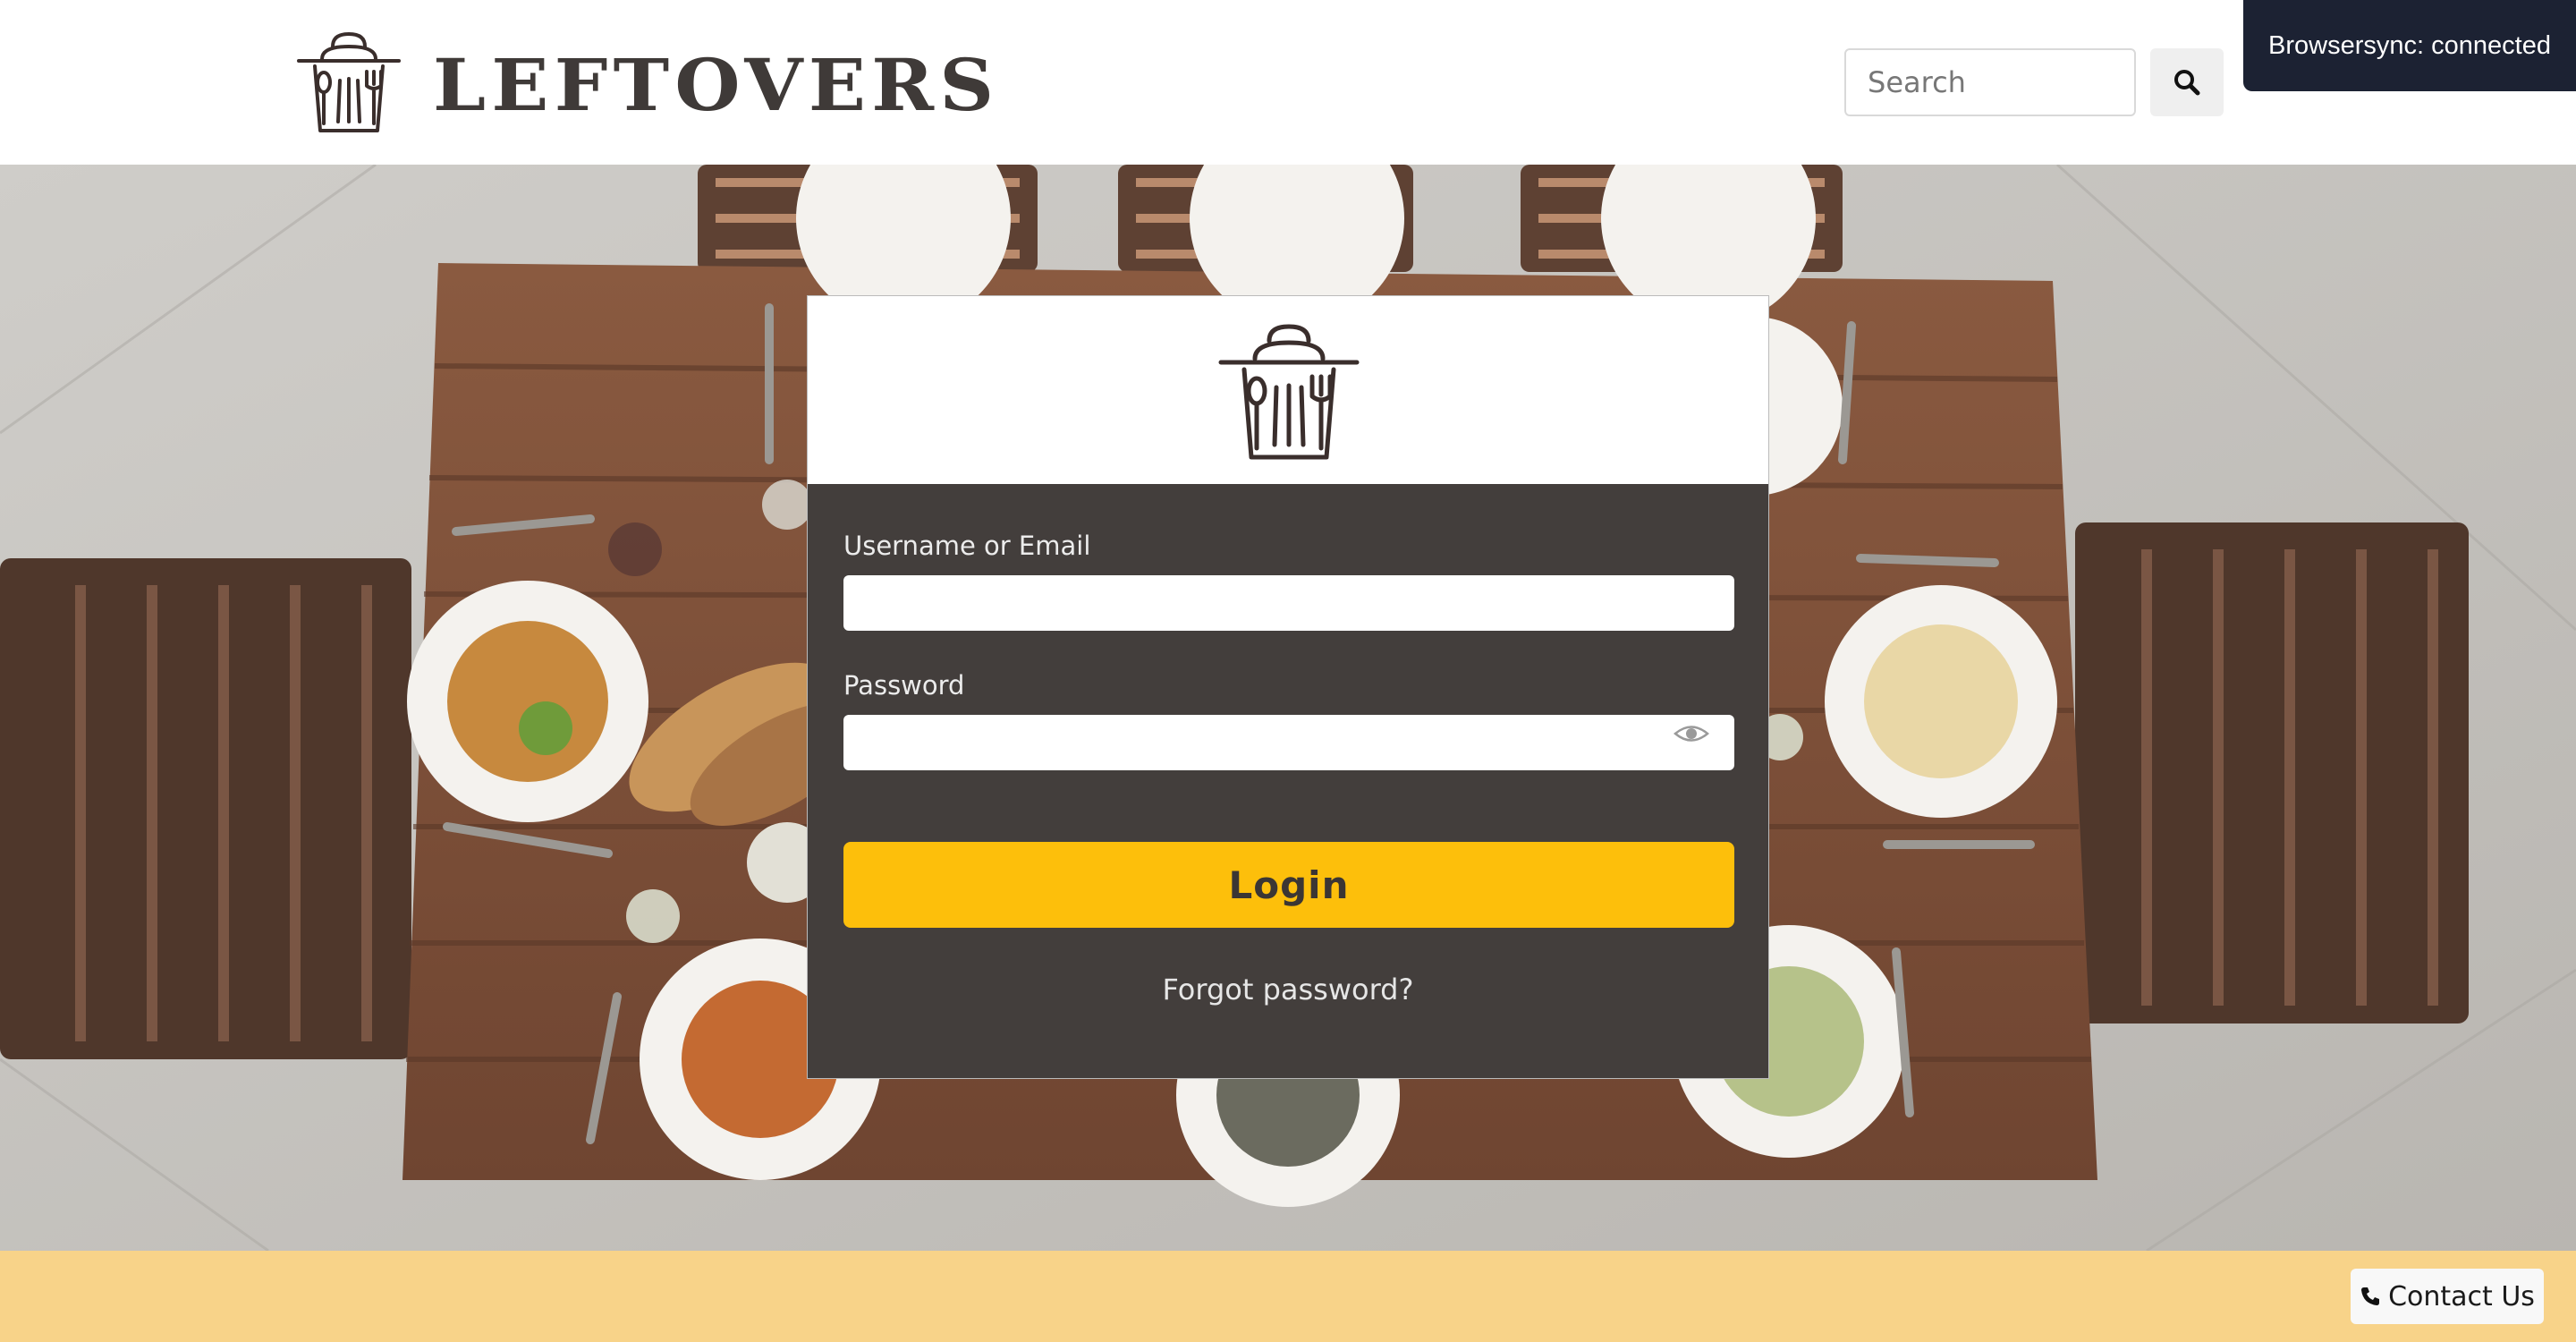  I want to click on forgot-password-link: Forgot password?, so click(1288, 990).